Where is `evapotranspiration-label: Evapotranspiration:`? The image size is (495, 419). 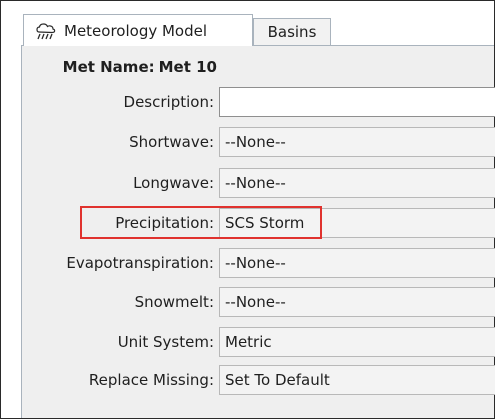
evapotranspiration-label: Evapotranspiration: is located at coordinates (140, 263).